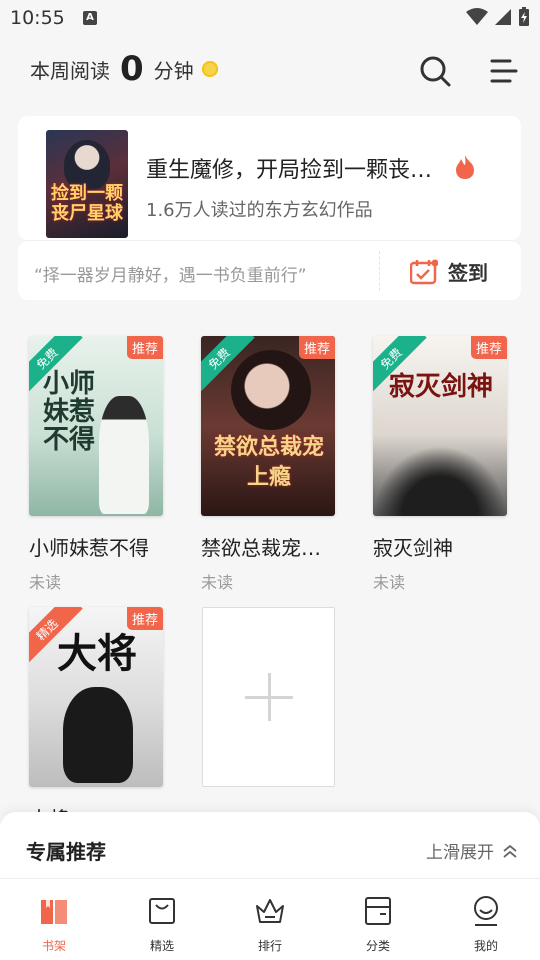 Image resolution: width=540 pixels, height=960 pixels. Describe the element at coordinates (503, 17) in the screenshot. I see `signal-icon` at that location.